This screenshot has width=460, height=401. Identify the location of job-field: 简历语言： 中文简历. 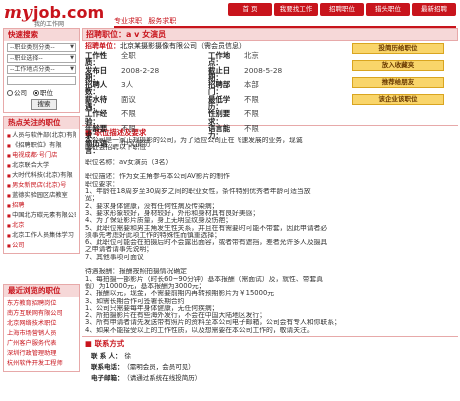
(122, 146).